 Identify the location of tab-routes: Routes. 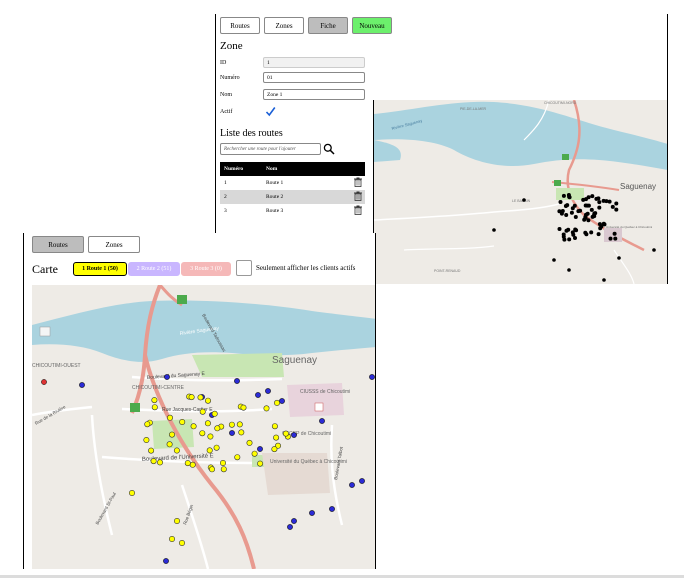
(240, 25).